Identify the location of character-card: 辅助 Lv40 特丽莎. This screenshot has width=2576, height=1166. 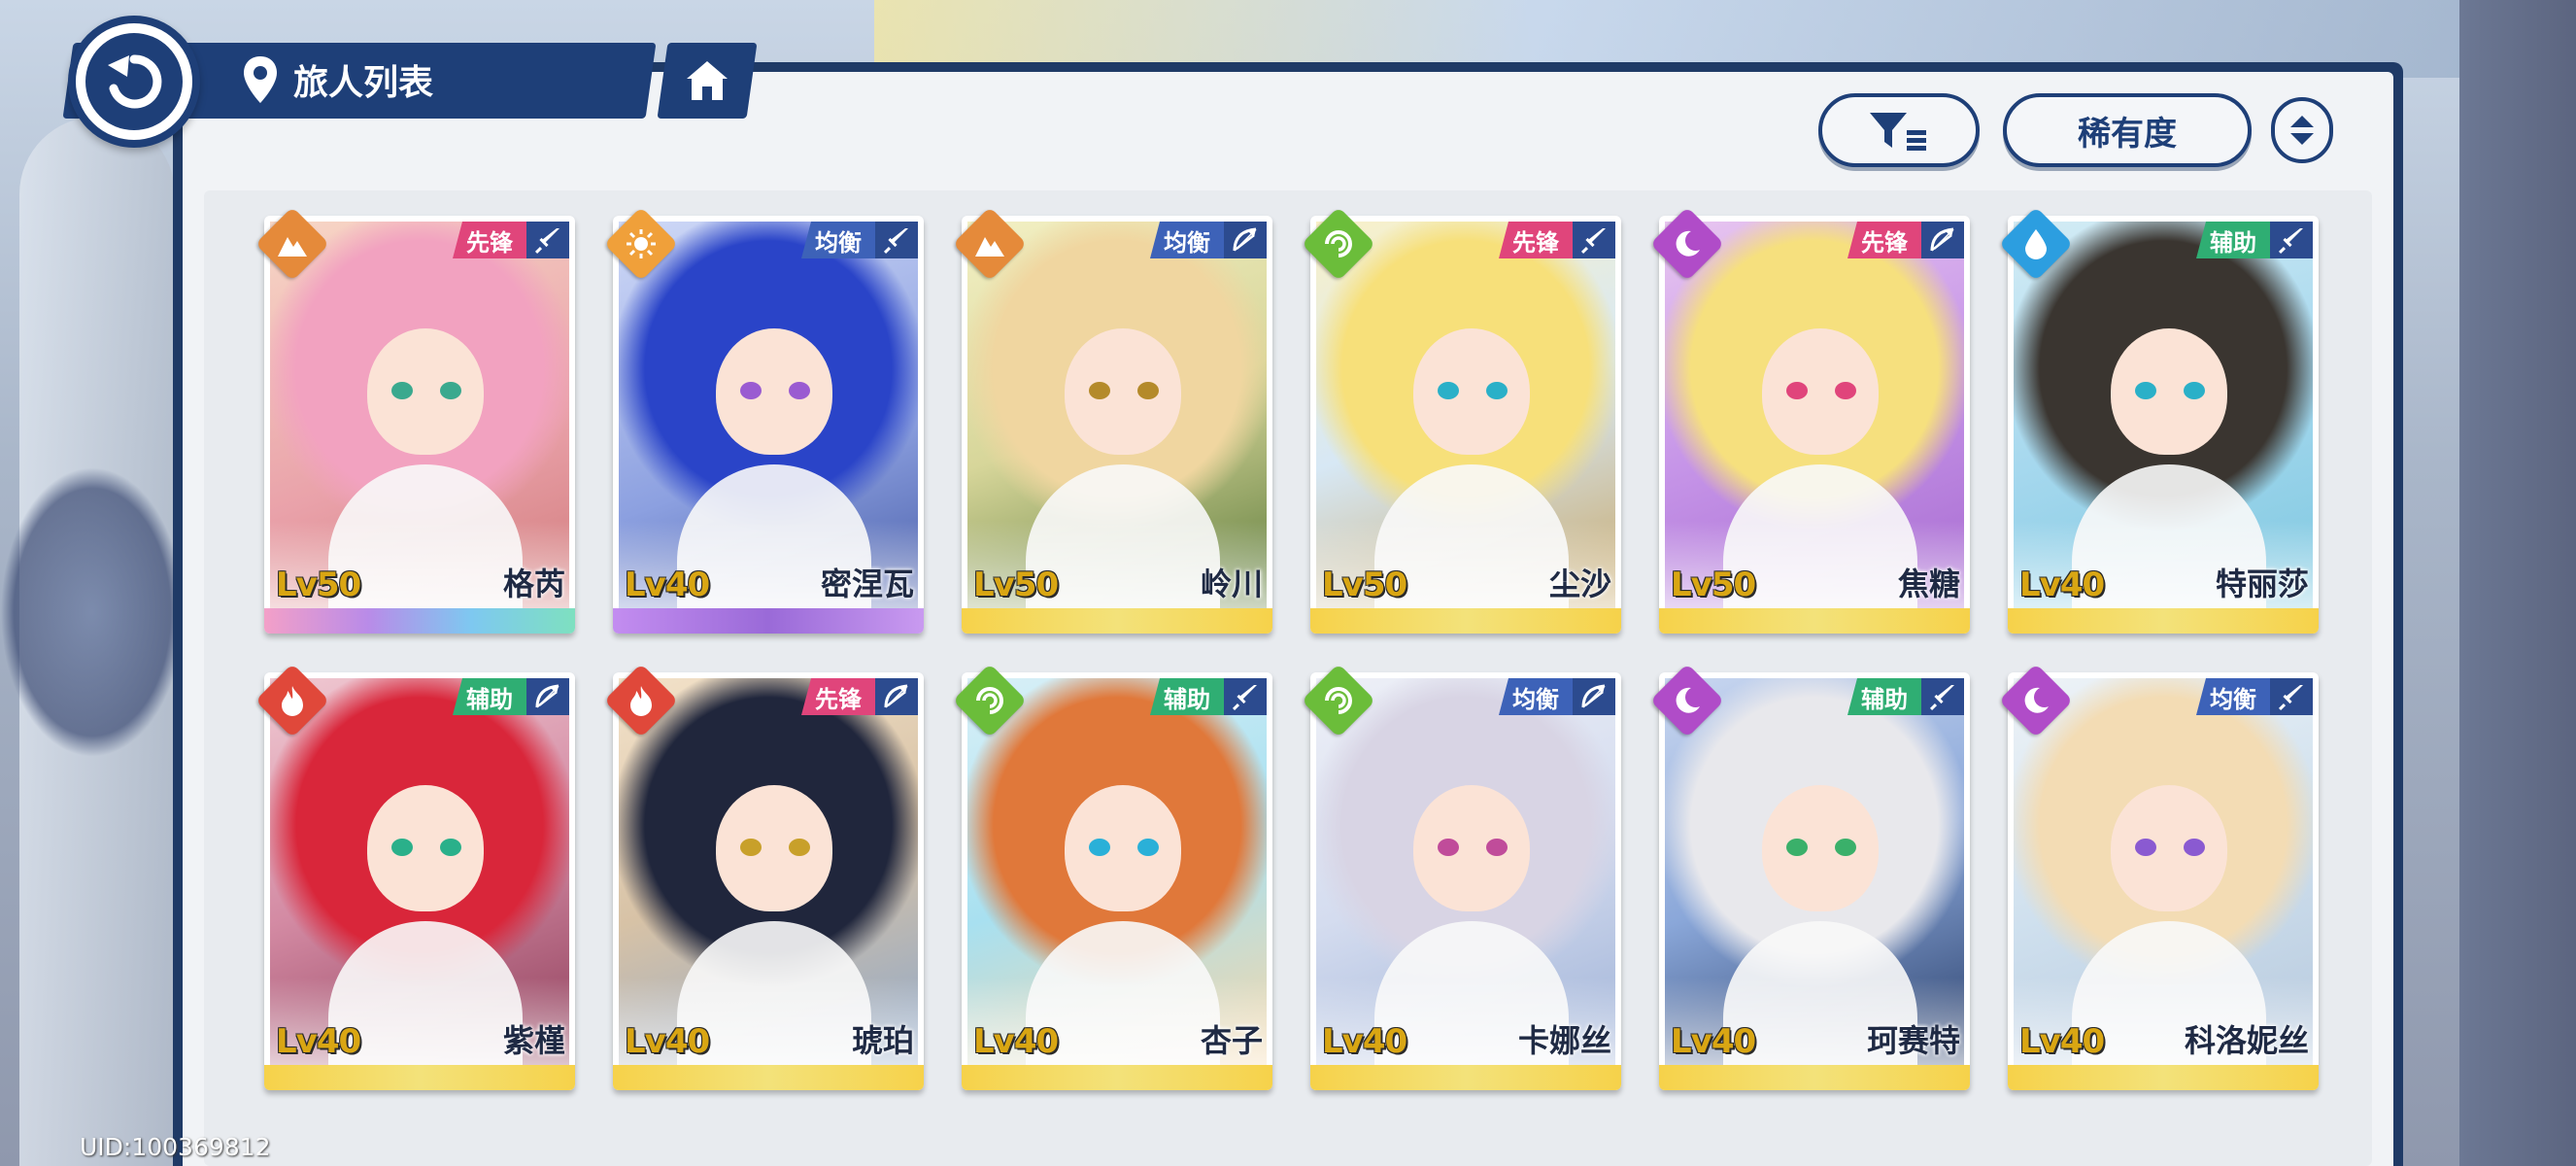
(2163, 425).